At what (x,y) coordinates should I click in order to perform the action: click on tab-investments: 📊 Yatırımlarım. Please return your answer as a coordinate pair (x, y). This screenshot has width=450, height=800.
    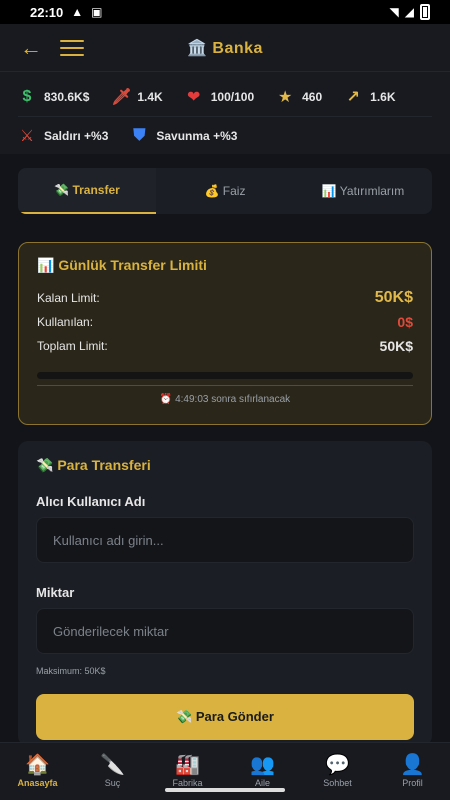
    Looking at the image, I should click on (363, 191).